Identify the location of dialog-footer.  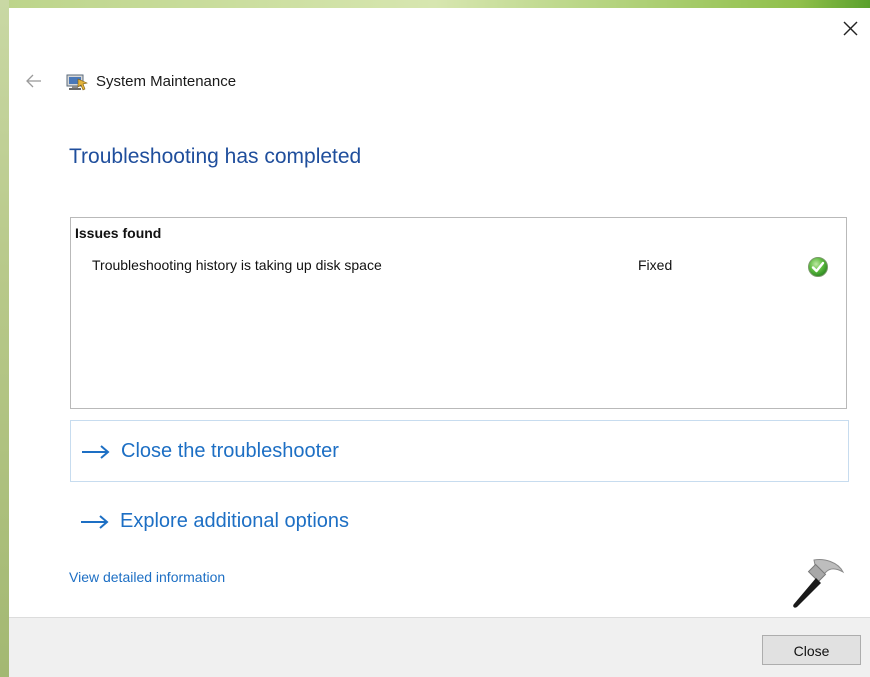
(439, 647).